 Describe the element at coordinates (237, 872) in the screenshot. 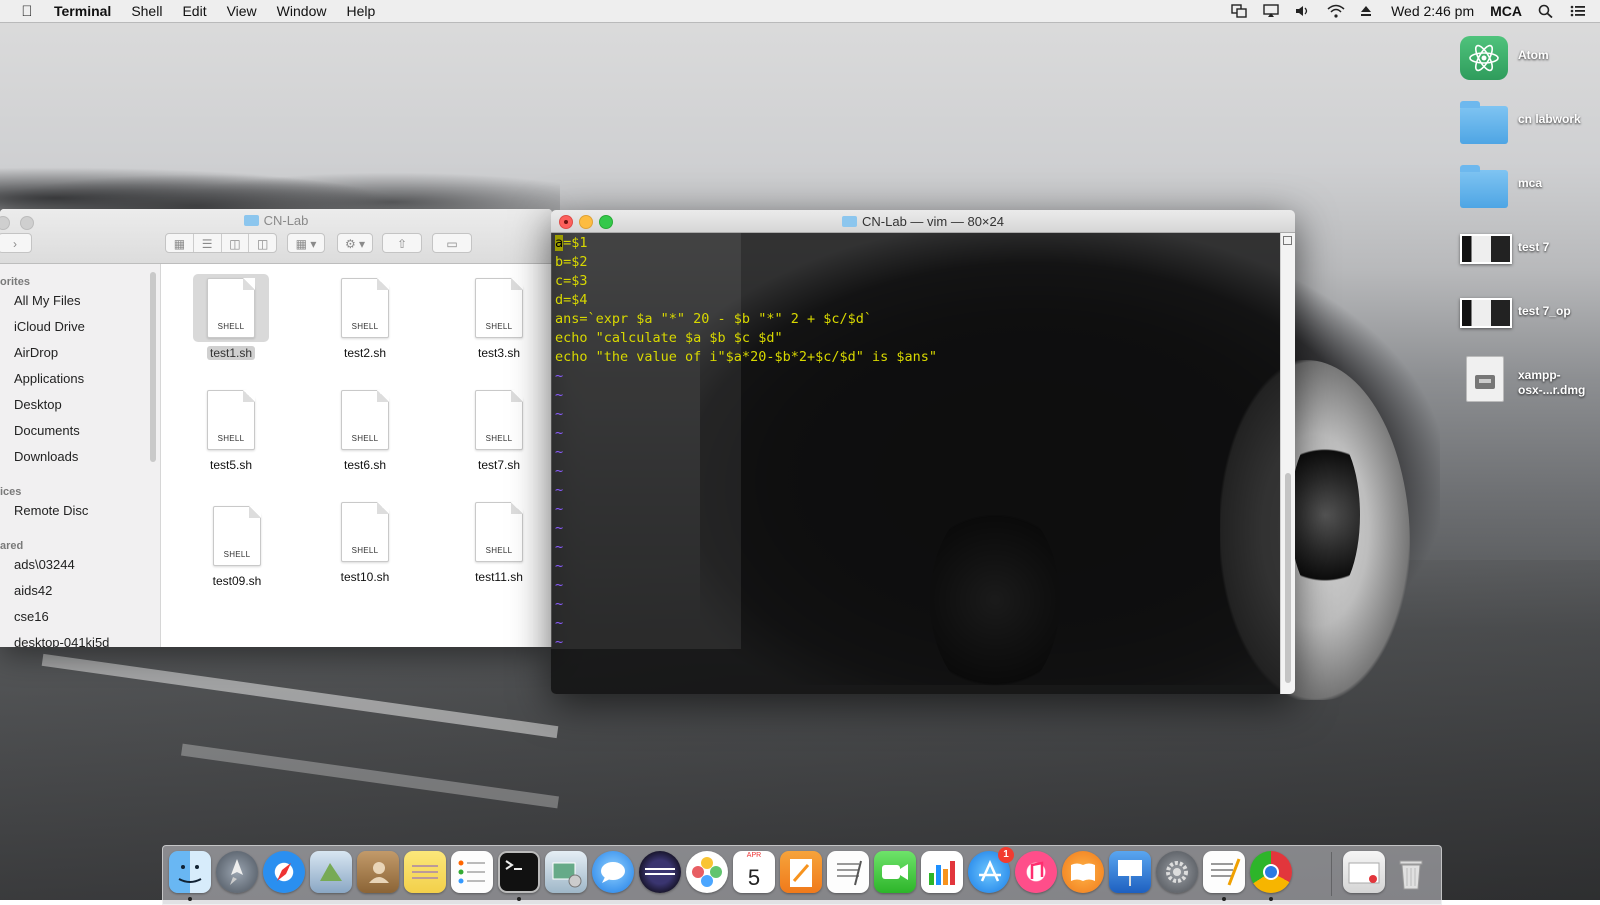

I see `dock-launchpad-icon` at that location.